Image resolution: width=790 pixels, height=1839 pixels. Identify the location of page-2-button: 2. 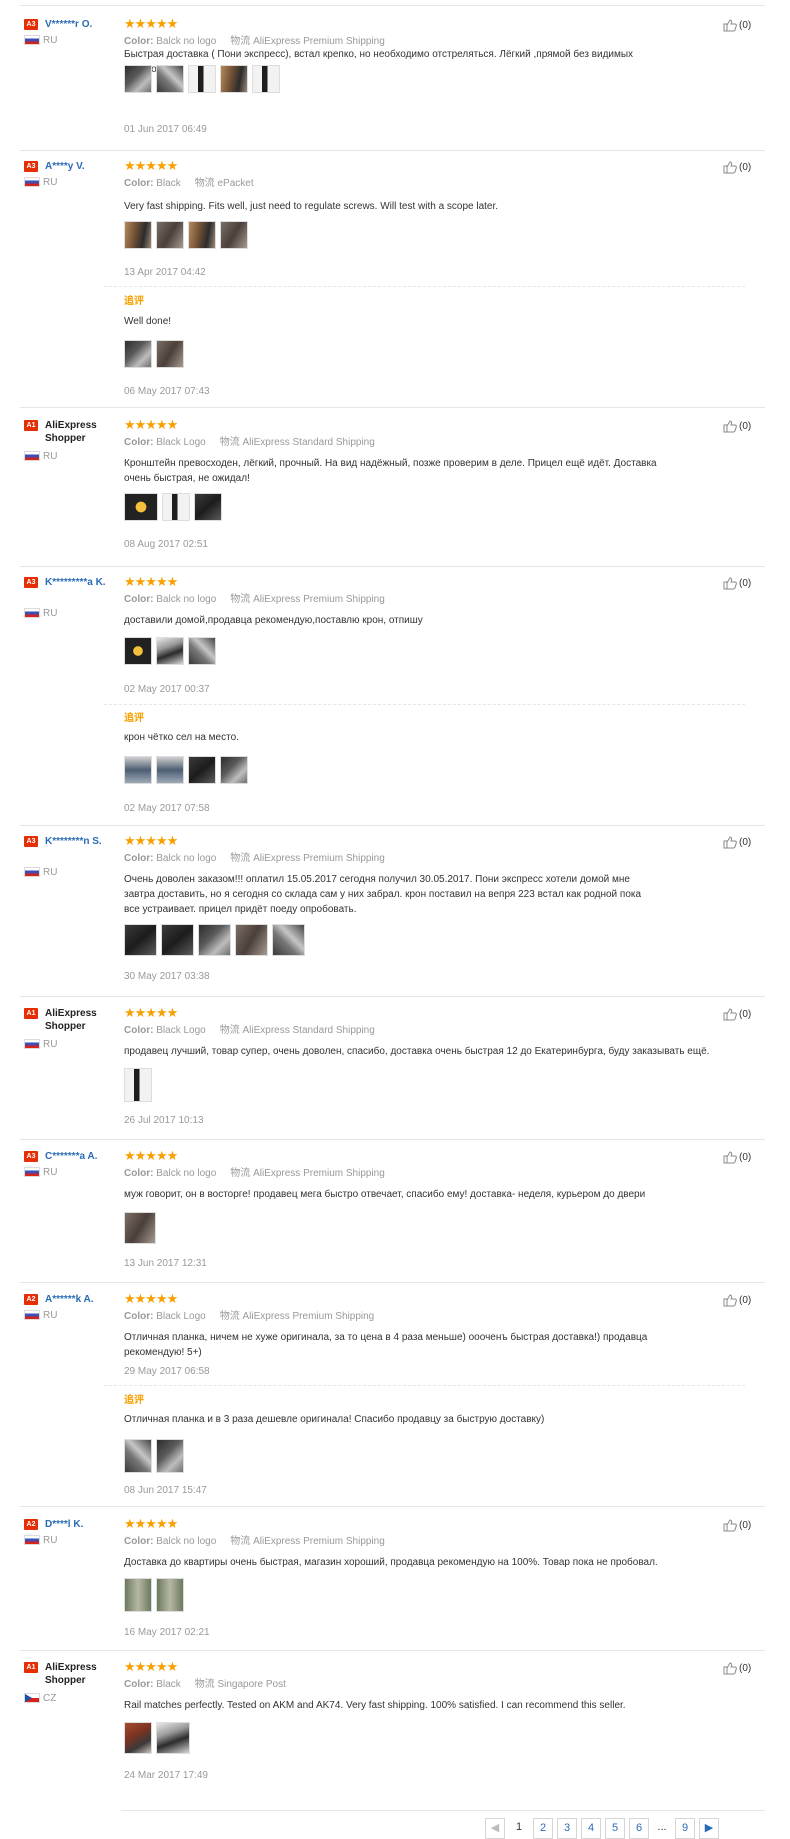
(543, 1828).